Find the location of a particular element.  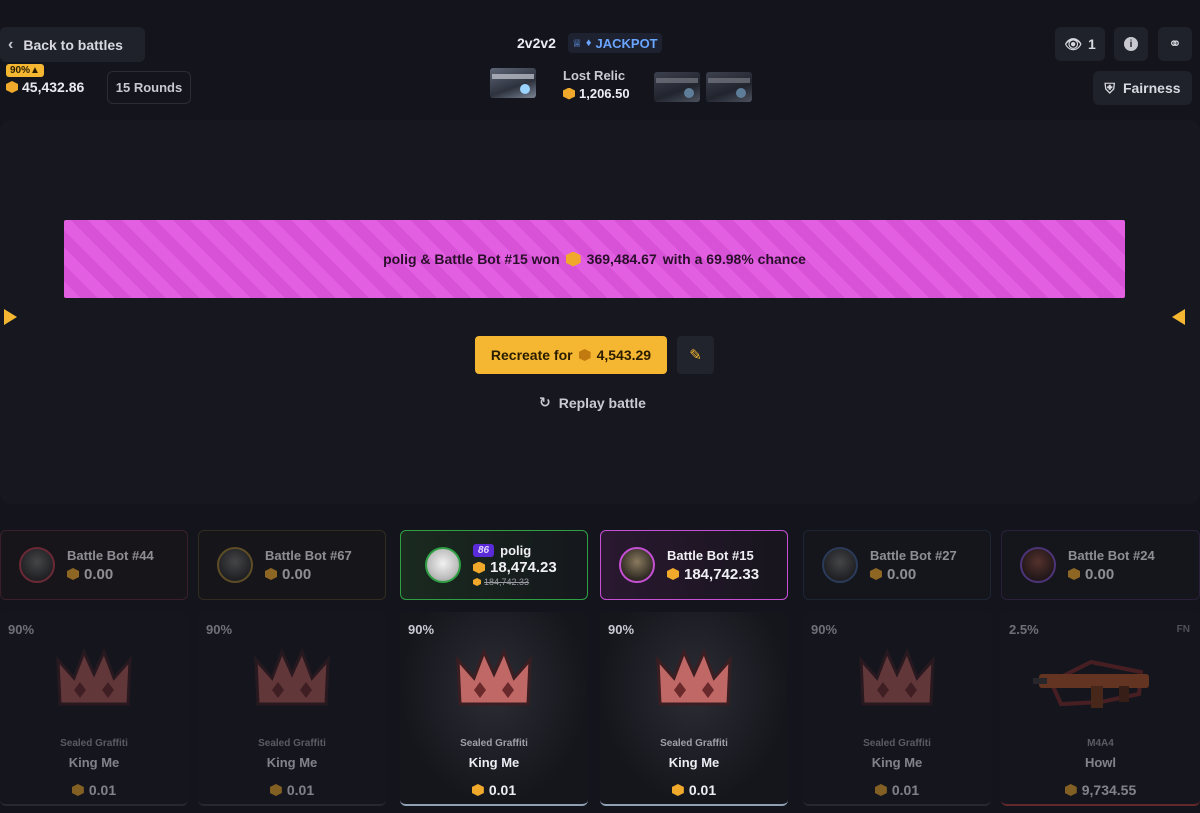

player-card-battle-bot-24: Battle Bot #24 0.00 is located at coordinates (1100, 565).